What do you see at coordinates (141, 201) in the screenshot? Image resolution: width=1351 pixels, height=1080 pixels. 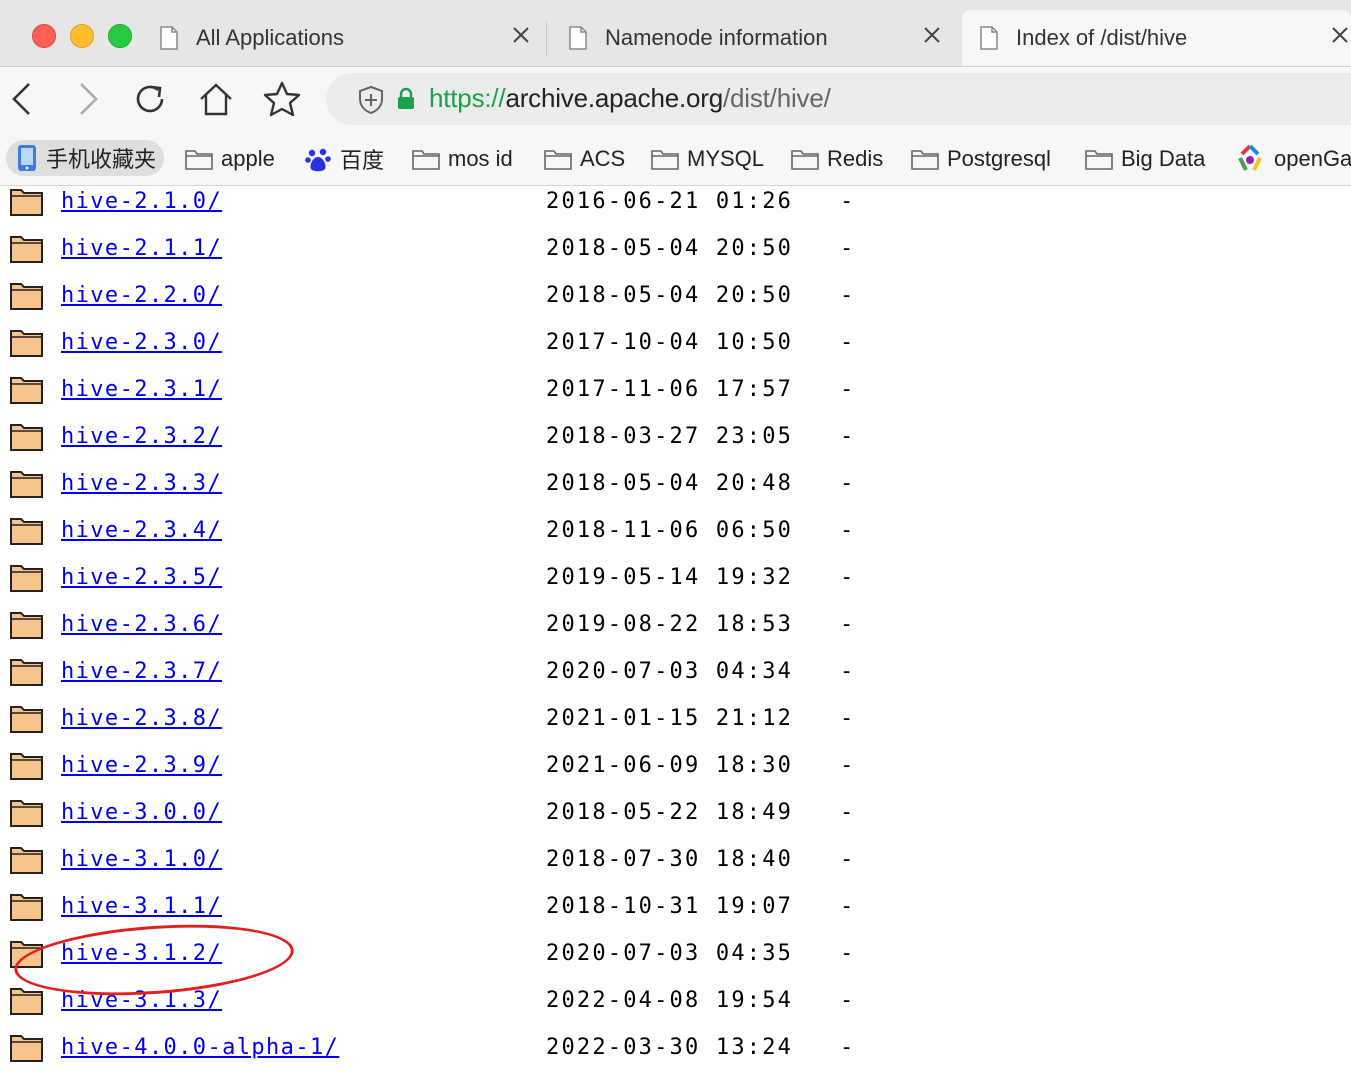 I see `directory-link: hive-2.1.0/` at bounding box center [141, 201].